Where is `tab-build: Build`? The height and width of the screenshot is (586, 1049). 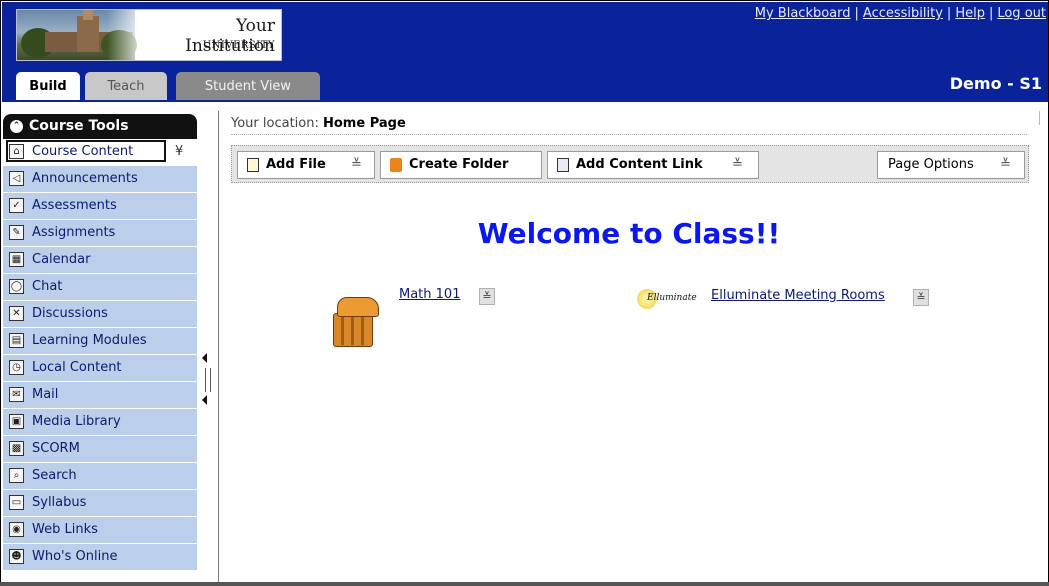 tab-build: Build is located at coordinates (48, 86).